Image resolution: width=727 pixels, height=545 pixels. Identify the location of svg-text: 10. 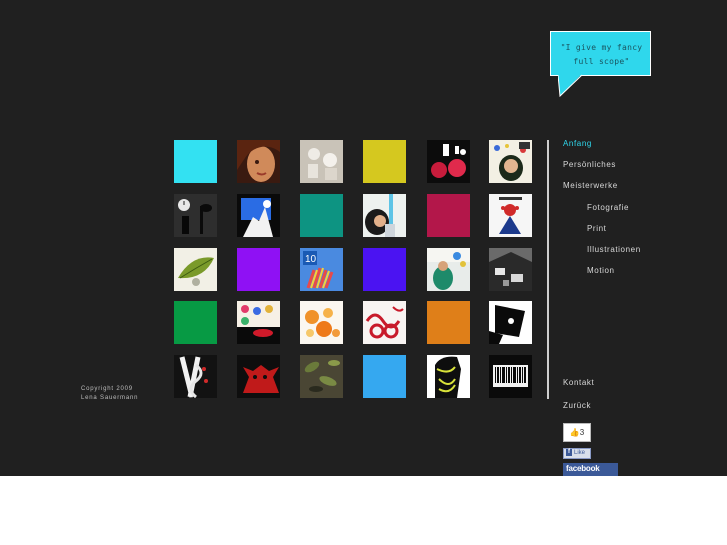
(311, 259).